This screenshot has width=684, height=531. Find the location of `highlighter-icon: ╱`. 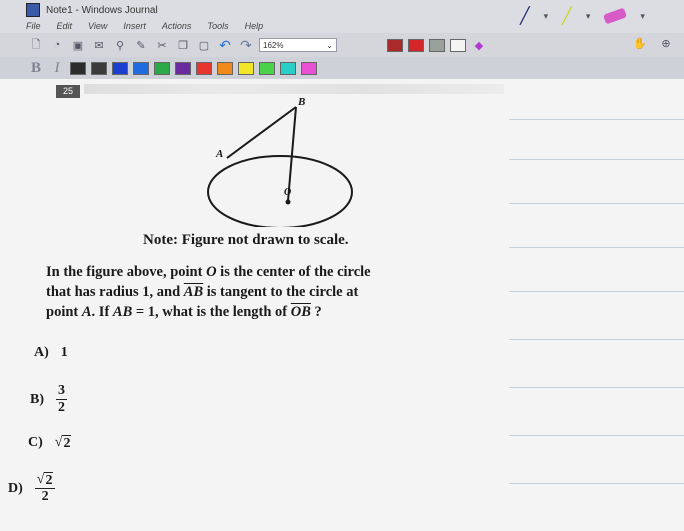

highlighter-icon: ╱ is located at coordinates (567, 16).